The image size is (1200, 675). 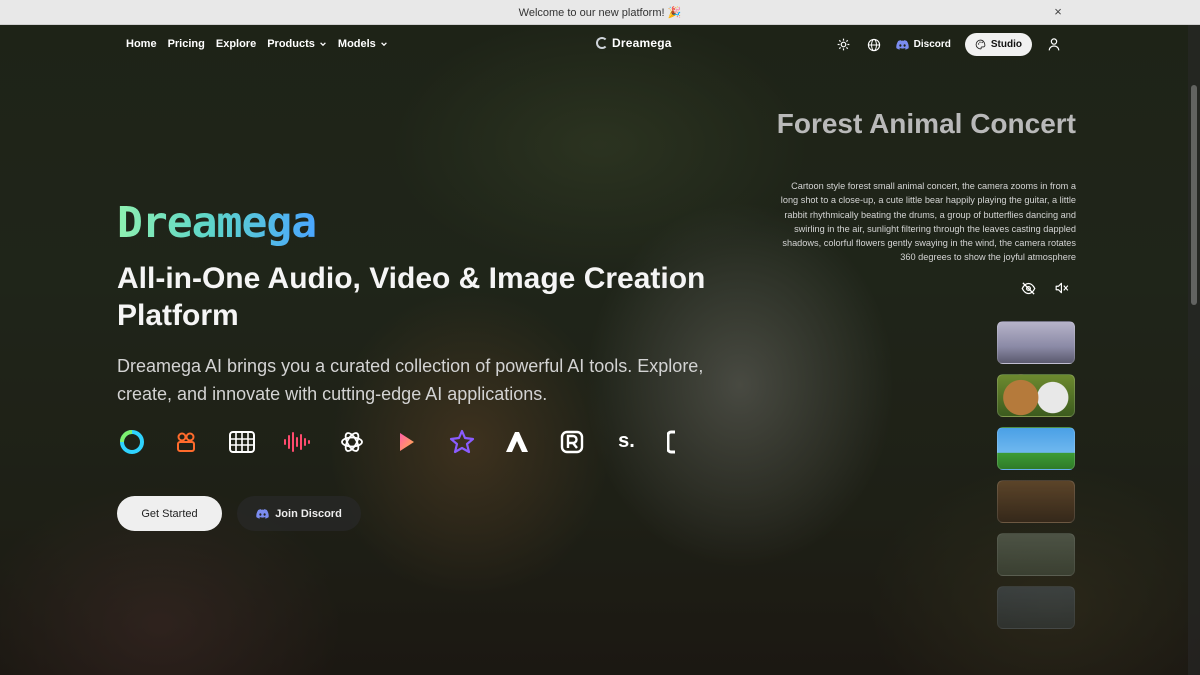 What do you see at coordinates (602, 43) in the screenshot?
I see `logo-mark-icon` at bounding box center [602, 43].